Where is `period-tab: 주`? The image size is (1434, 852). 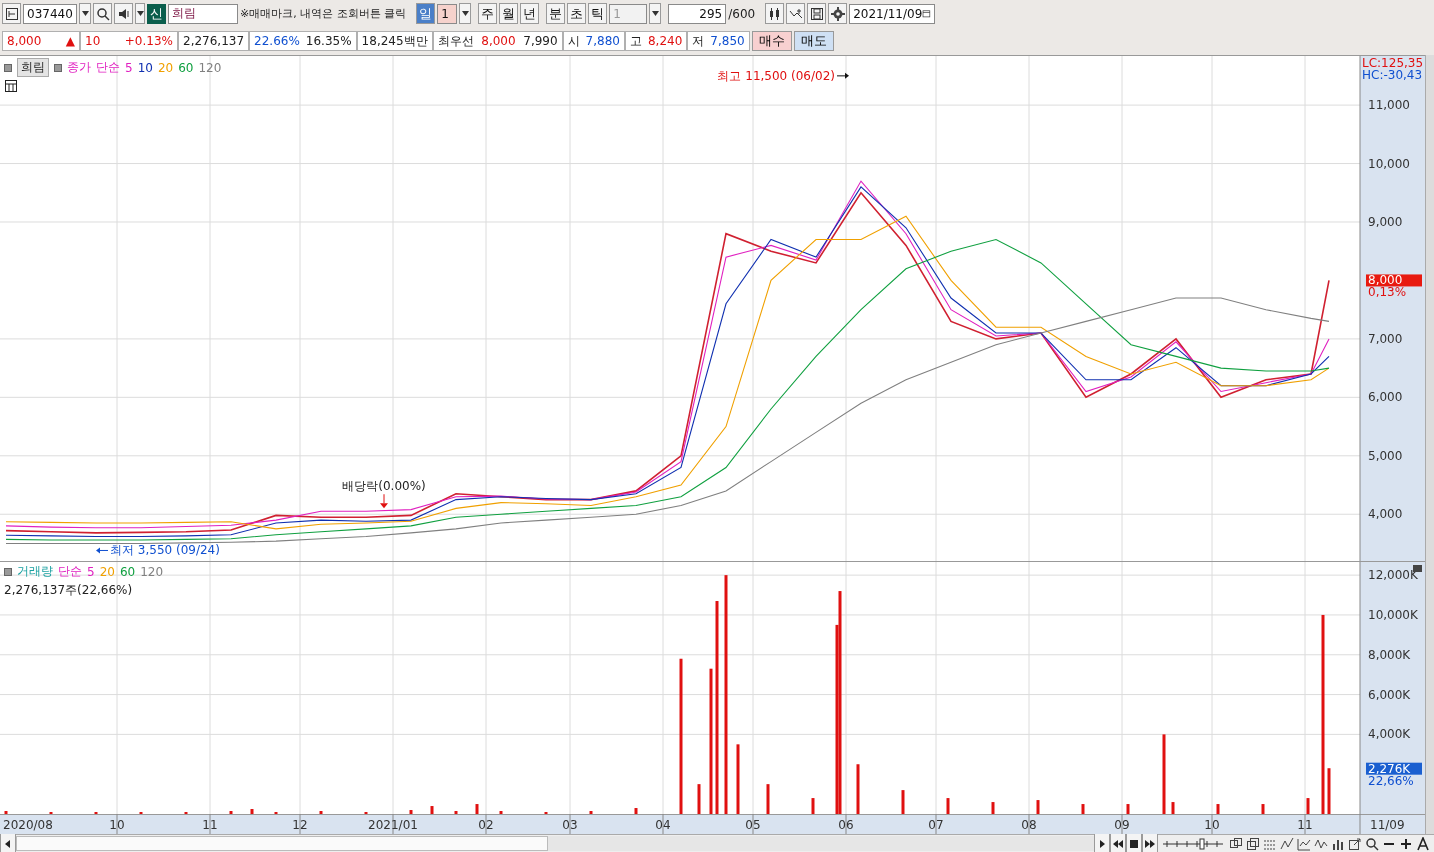
period-tab: 주 is located at coordinates (488, 13).